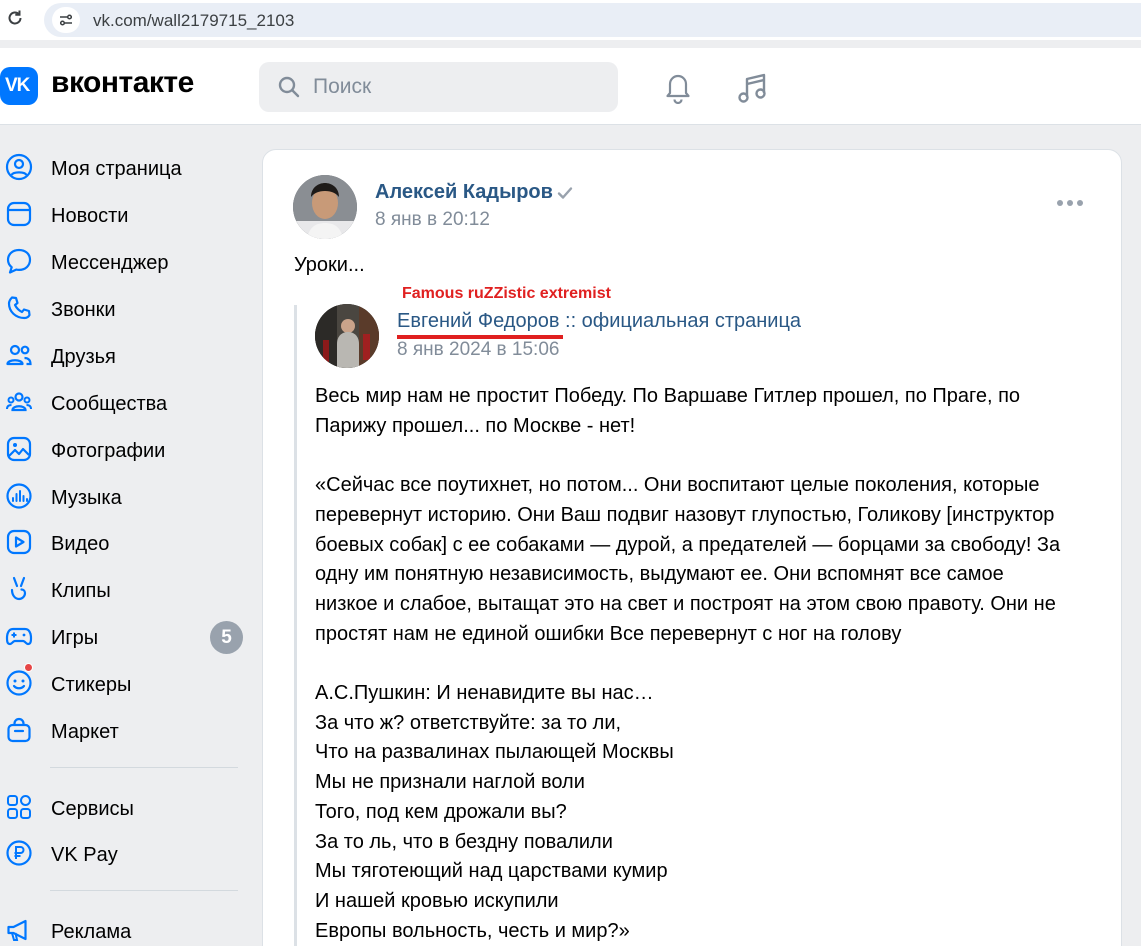 This screenshot has height=946, width=1141. Describe the element at coordinates (347, 336) in the screenshot. I see `repost-author-avatar` at that location.